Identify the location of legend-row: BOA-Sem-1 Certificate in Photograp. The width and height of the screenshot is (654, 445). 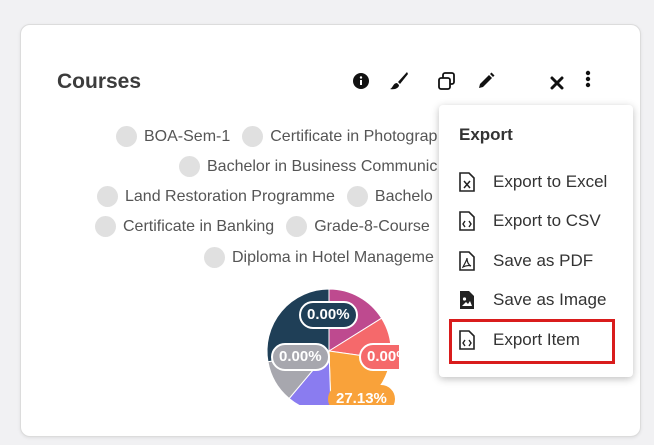
(282, 136).